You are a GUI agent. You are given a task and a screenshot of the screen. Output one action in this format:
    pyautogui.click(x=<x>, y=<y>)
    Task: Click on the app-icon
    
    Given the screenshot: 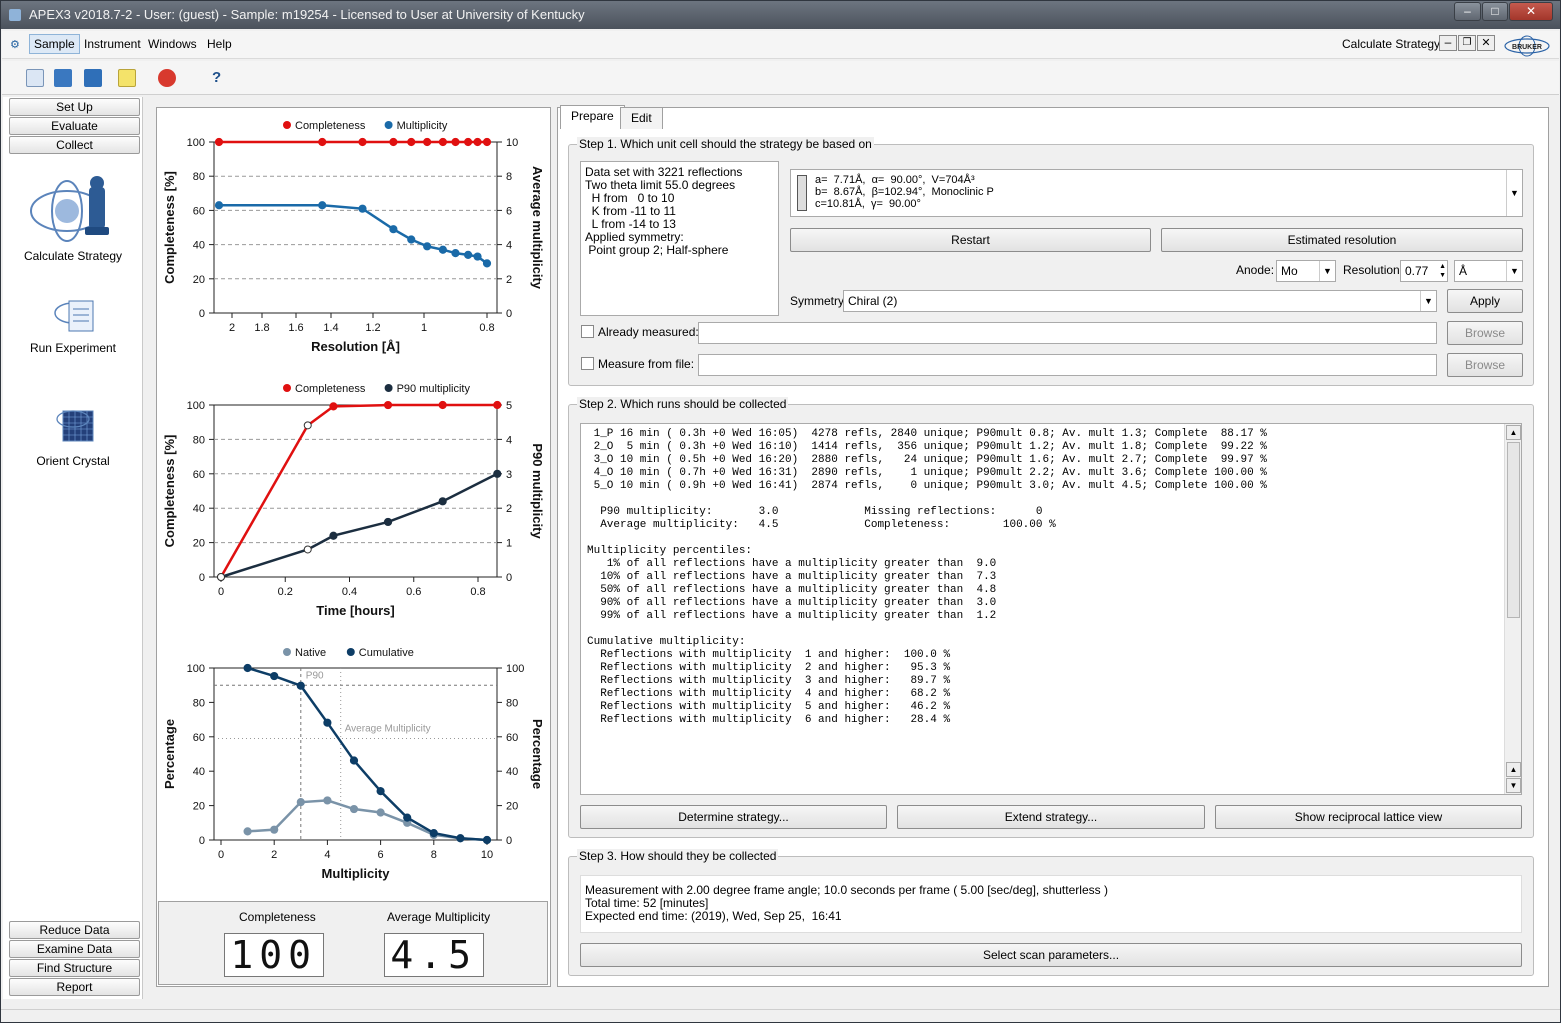 What is the action you would take?
    pyautogui.click(x=15, y=15)
    